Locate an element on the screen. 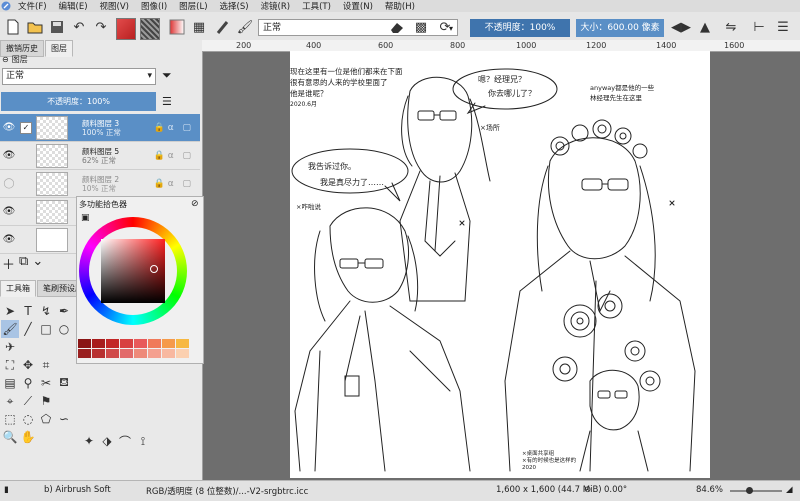  freehand-select-icon: ∽ is located at coordinates (64, 419).